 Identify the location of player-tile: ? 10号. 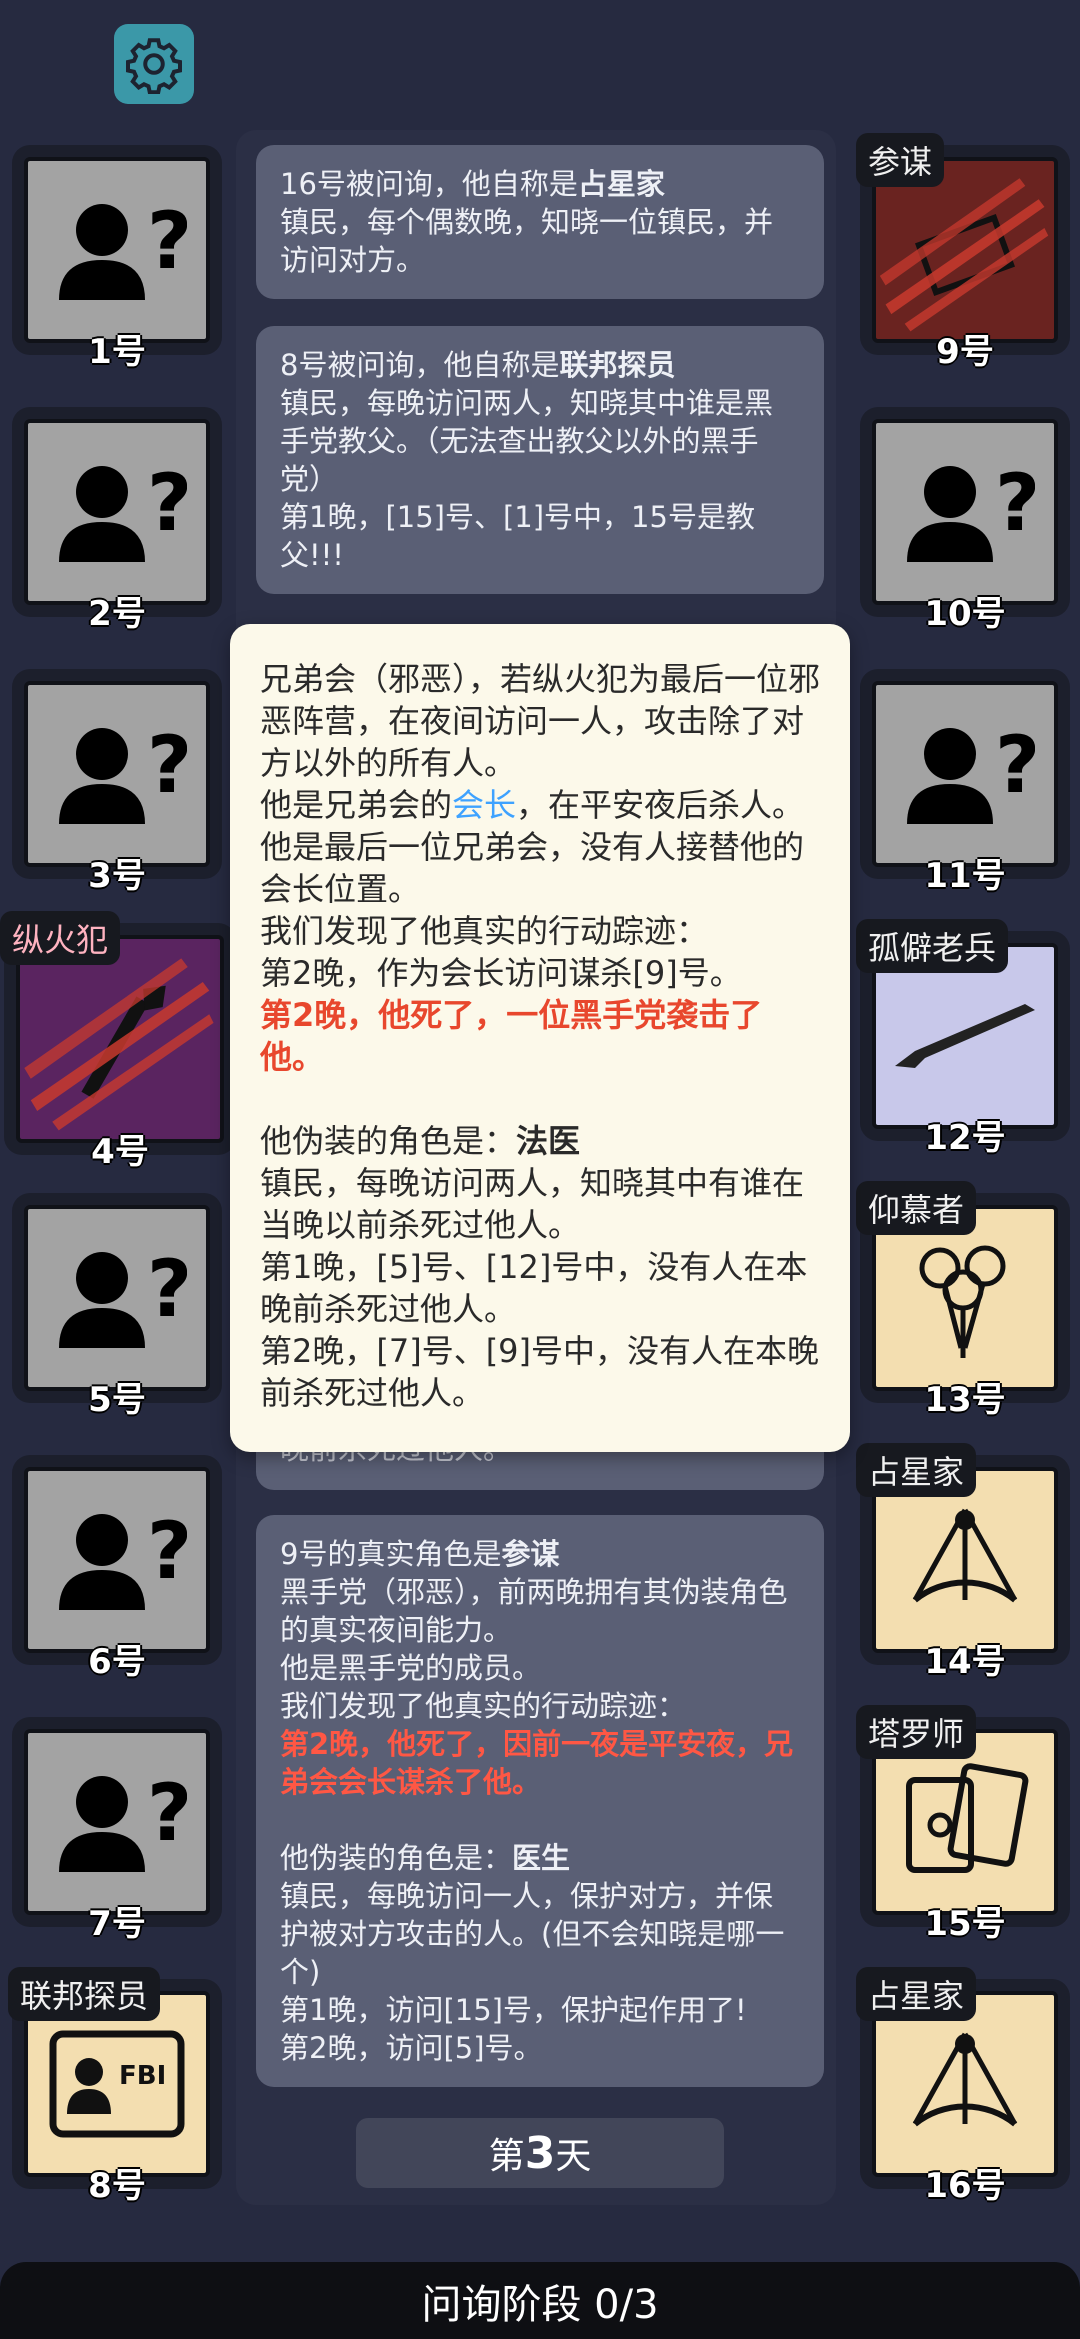
(965, 520).